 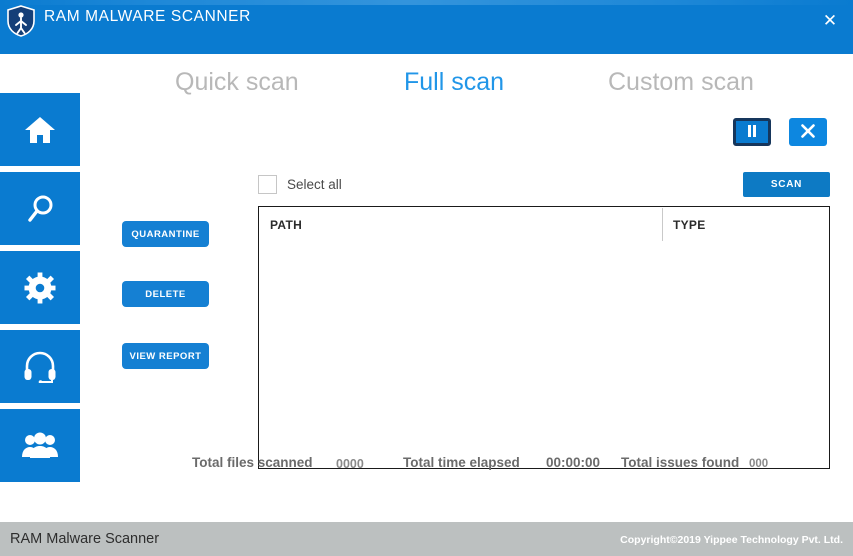 I want to click on select-all-row: Select all, so click(x=300, y=184).